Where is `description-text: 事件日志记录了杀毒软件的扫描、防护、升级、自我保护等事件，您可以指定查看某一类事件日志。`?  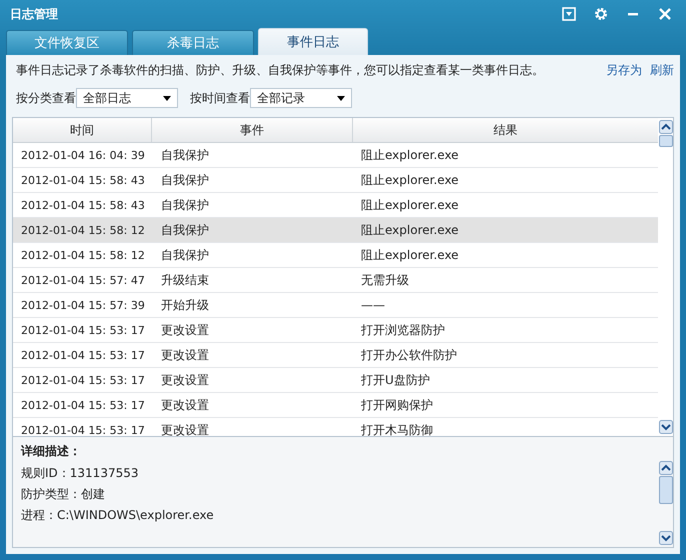 description-text: 事件日志记录了杀毒软件的扫描、防护、升级、自我保护等事件，您可以指定查看某一类事件日志。 is located at coordinates (280, 70).